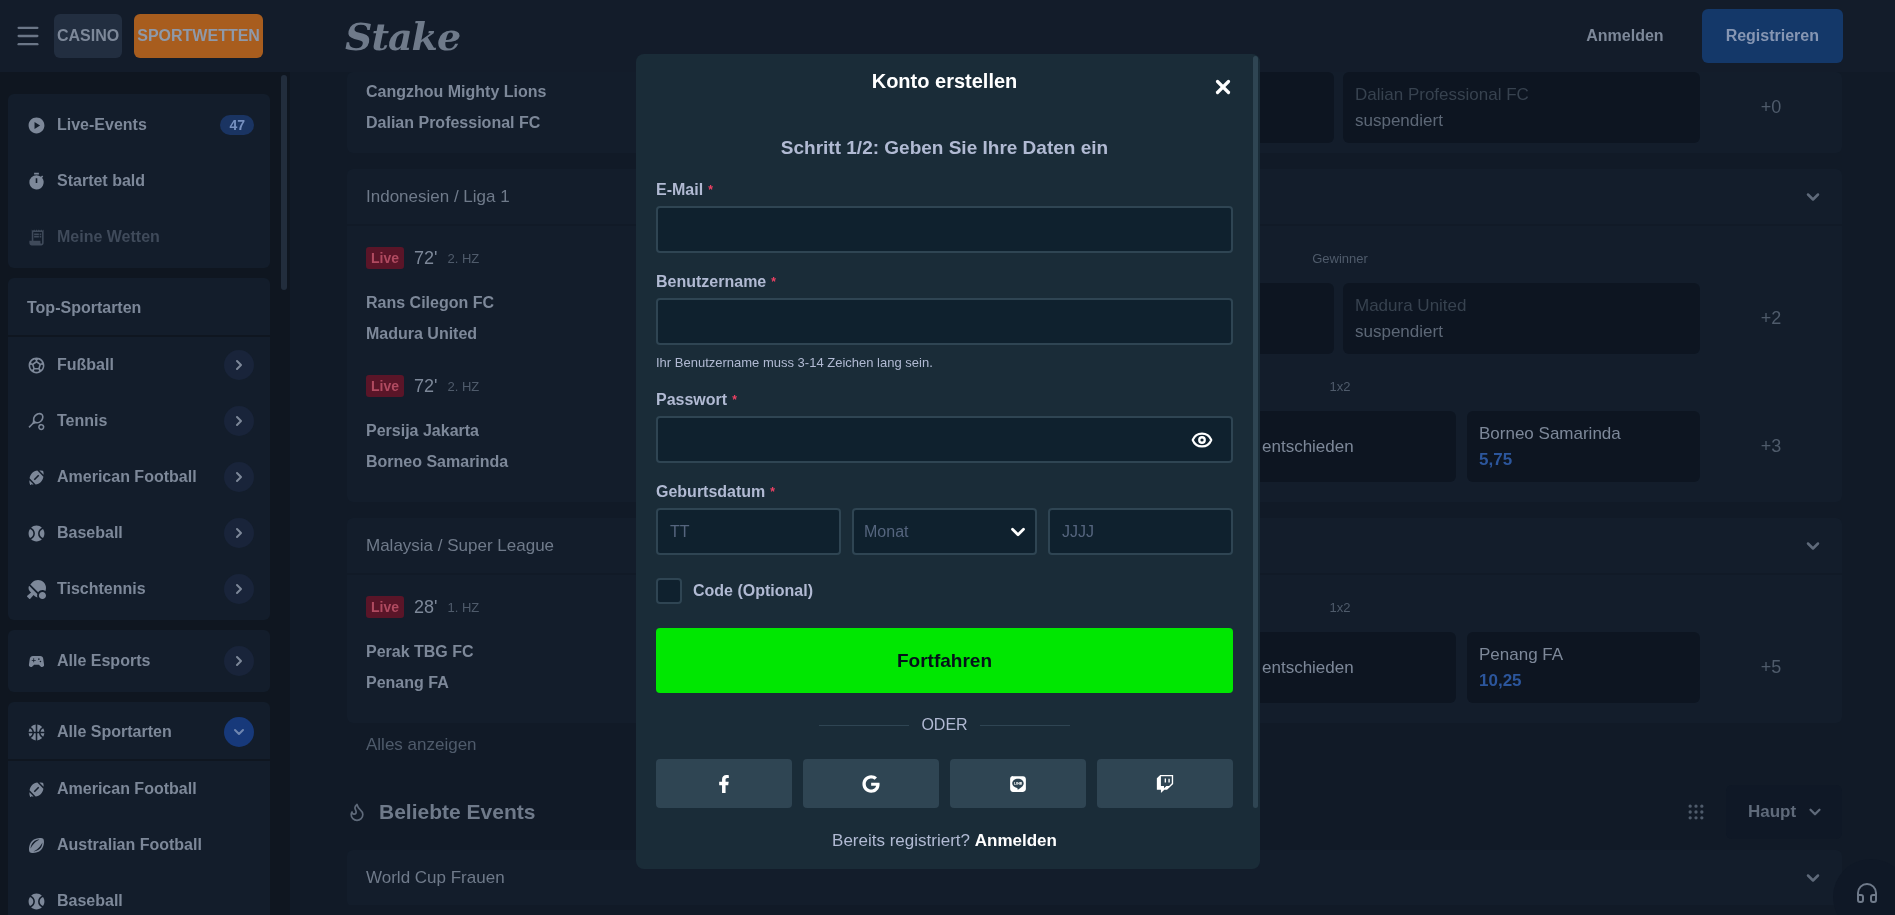 The height and width of the screenshot is (915, 1895). Describe the element at coordinates (36, 125) in the screenshot. I see `play-icon` at that location.